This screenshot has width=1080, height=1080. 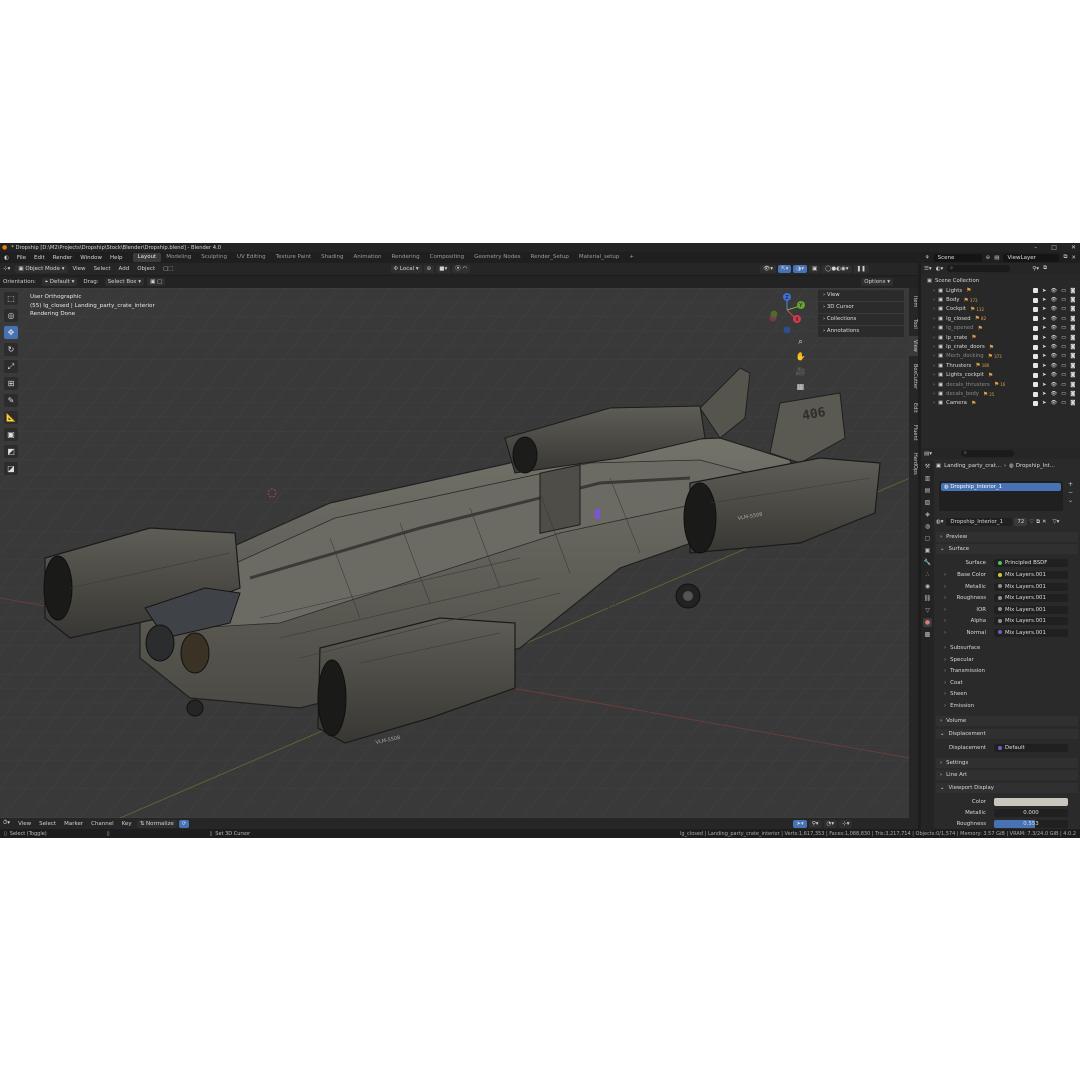 What do you see at coordinates (927, 502) in the screenshot?
I see `view-layer-props-icon: ▧` at bounding box center [927, 502].